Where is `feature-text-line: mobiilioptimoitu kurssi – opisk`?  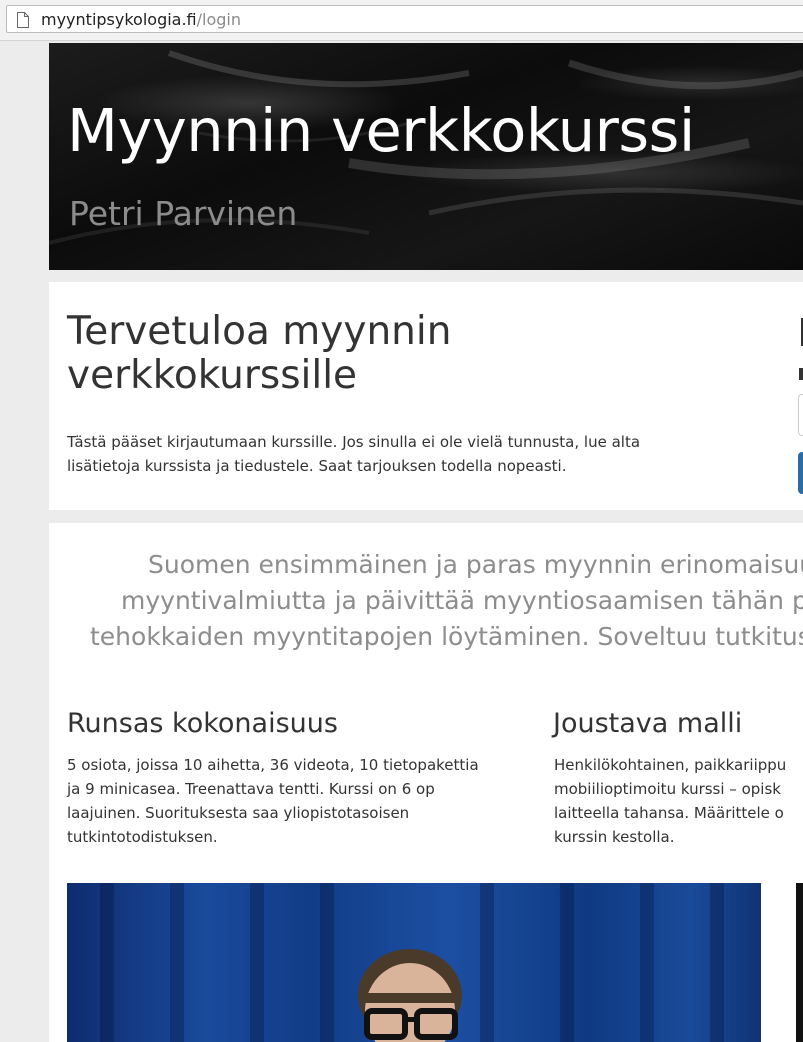 feature-text-line: mobiilioptimoitu kurssi – opisk is located at coordinates (667, 789).